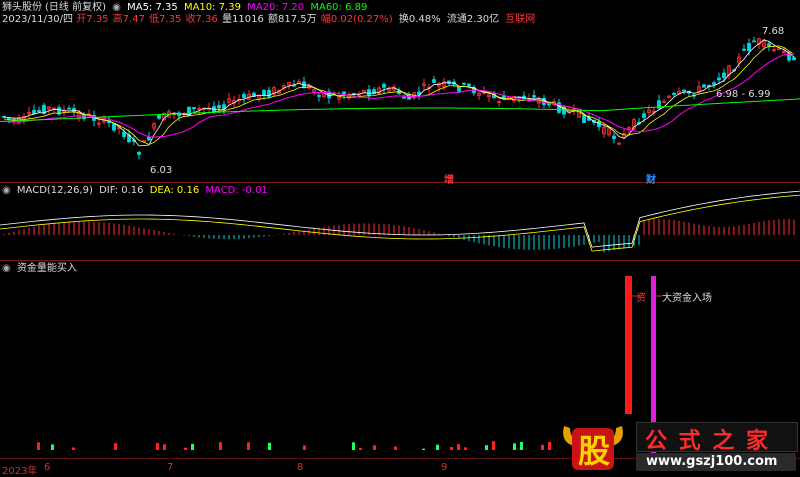 This screenshot has height=477, width=800. I want to click on watermark-title-box: 公 式 之 家, so click(717, 438).